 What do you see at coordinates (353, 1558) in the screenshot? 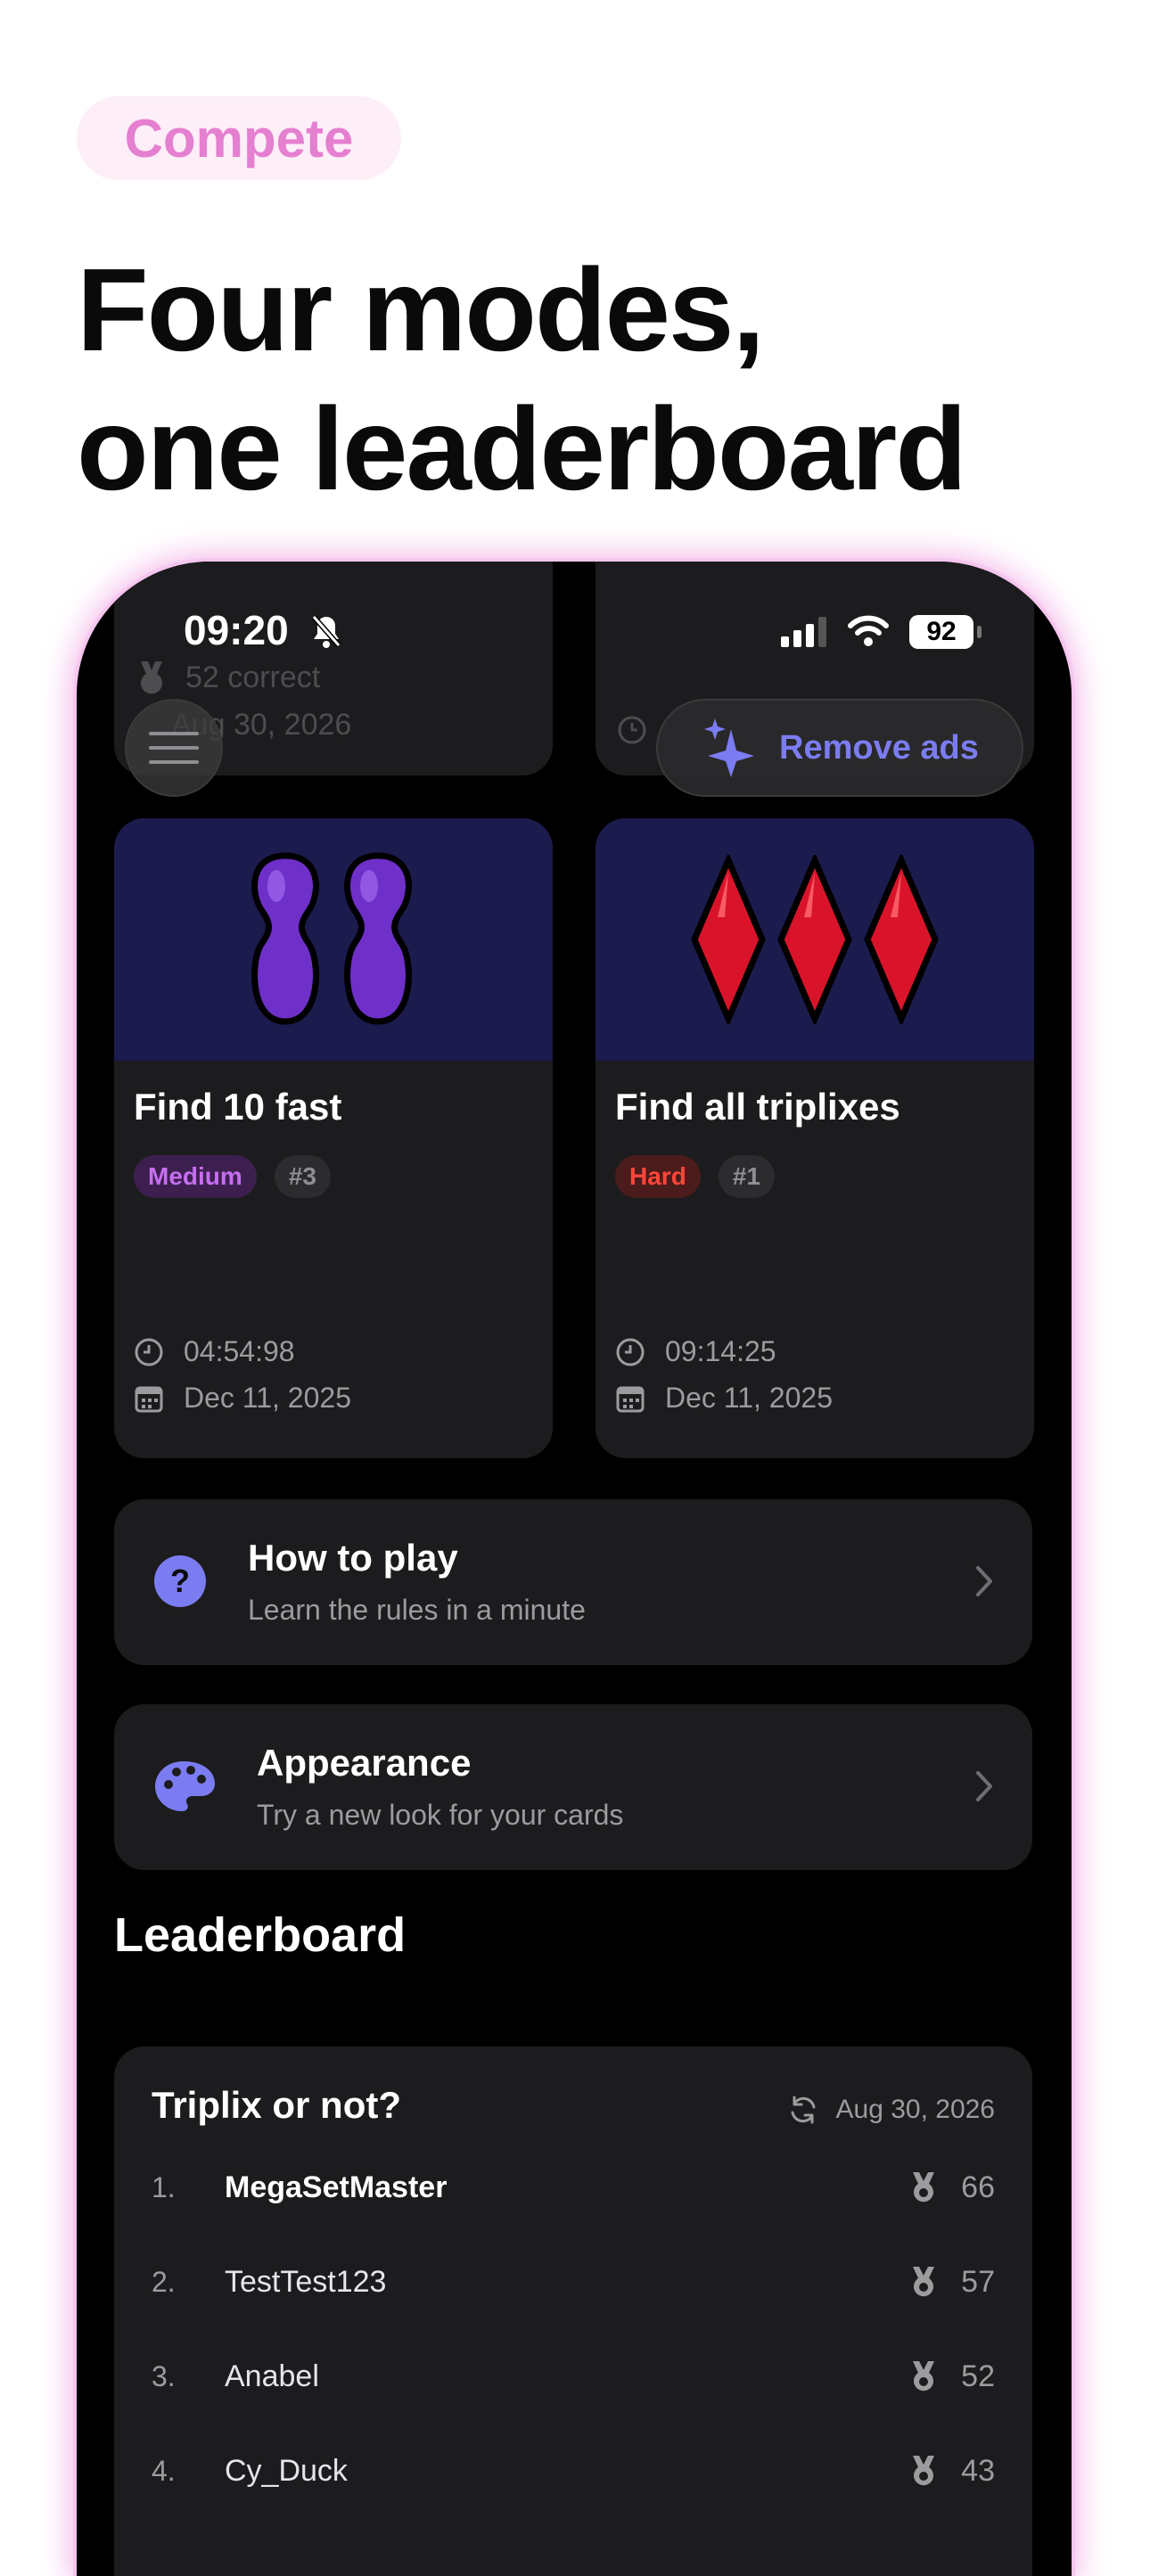
I see `row-title: How to play` at bounding box center [353, 1558].